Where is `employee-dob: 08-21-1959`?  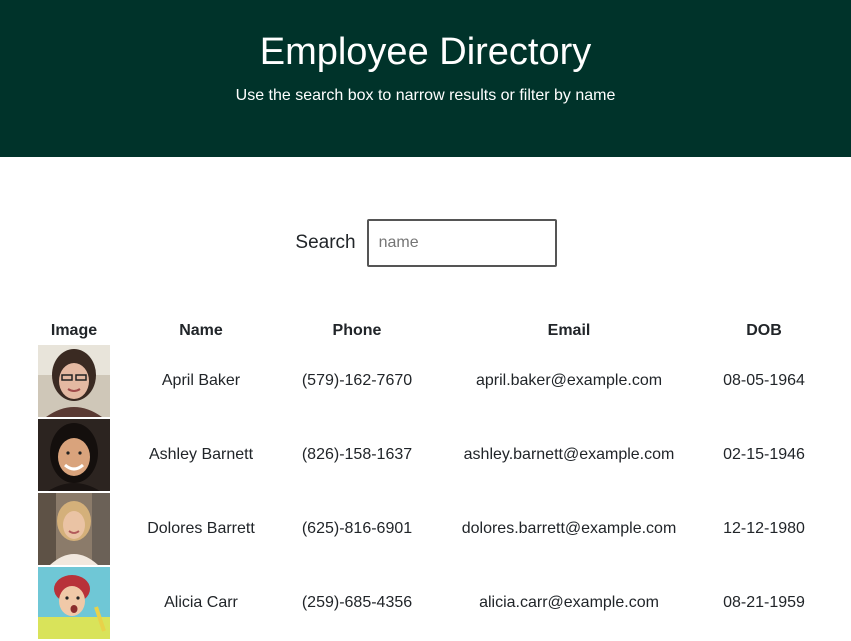
employee-dob: 08-21-1959 is located at coordinates (764, 602).